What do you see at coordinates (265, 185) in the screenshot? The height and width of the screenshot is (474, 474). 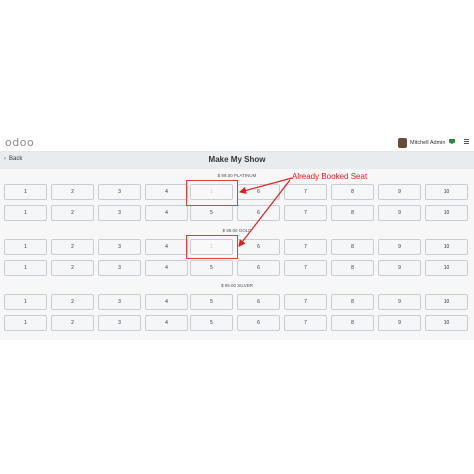 I see `arrow-to-platinum` at bounding box center [265, 185].